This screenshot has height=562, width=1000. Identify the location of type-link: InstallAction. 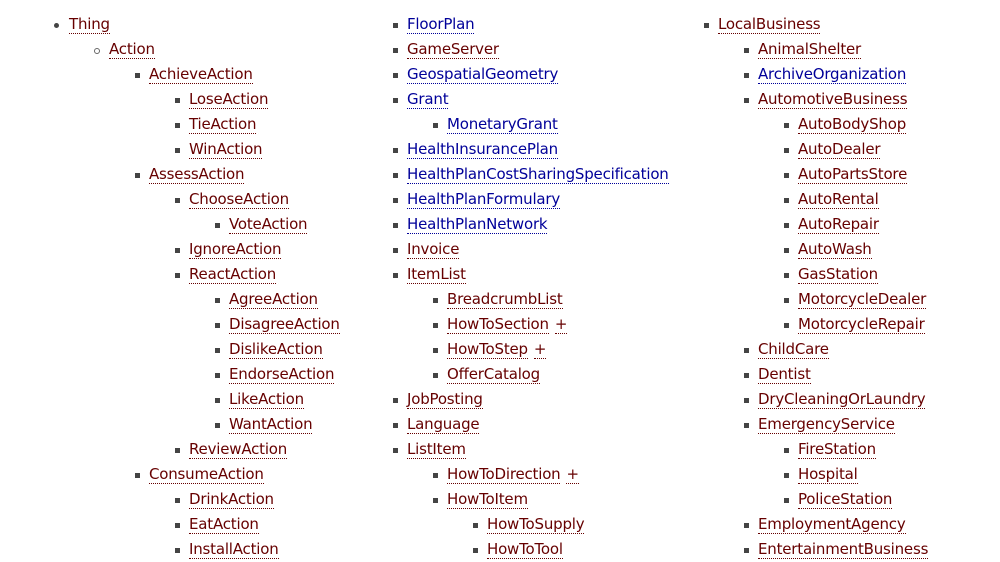
(234, 549).